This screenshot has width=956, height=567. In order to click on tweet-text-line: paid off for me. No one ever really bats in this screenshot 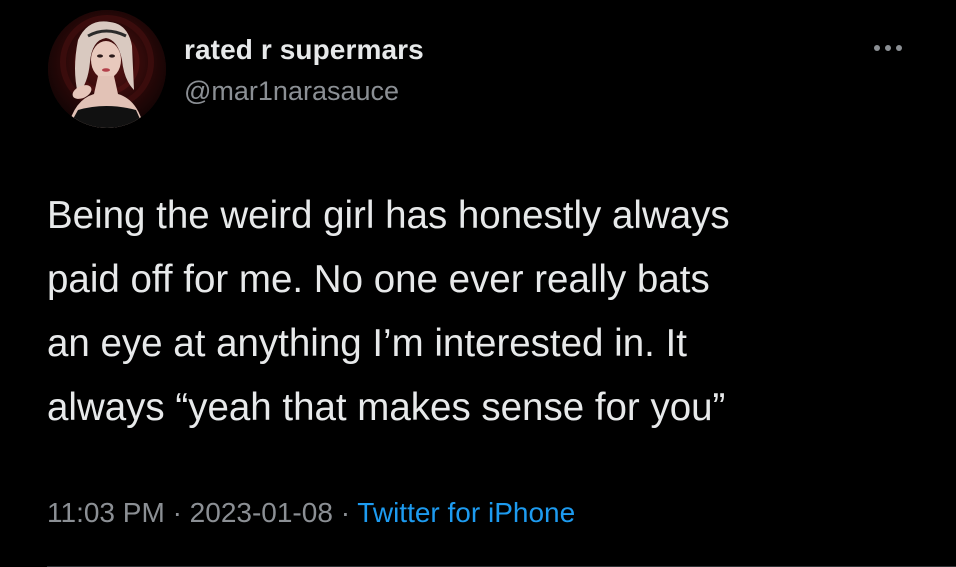, I will do `click(378, 279)`.